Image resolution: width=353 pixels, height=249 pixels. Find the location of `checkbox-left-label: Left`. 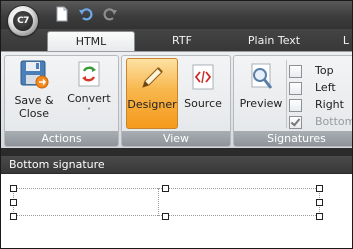

checkbox-left-label: Left is located at coordinates (325, 87).